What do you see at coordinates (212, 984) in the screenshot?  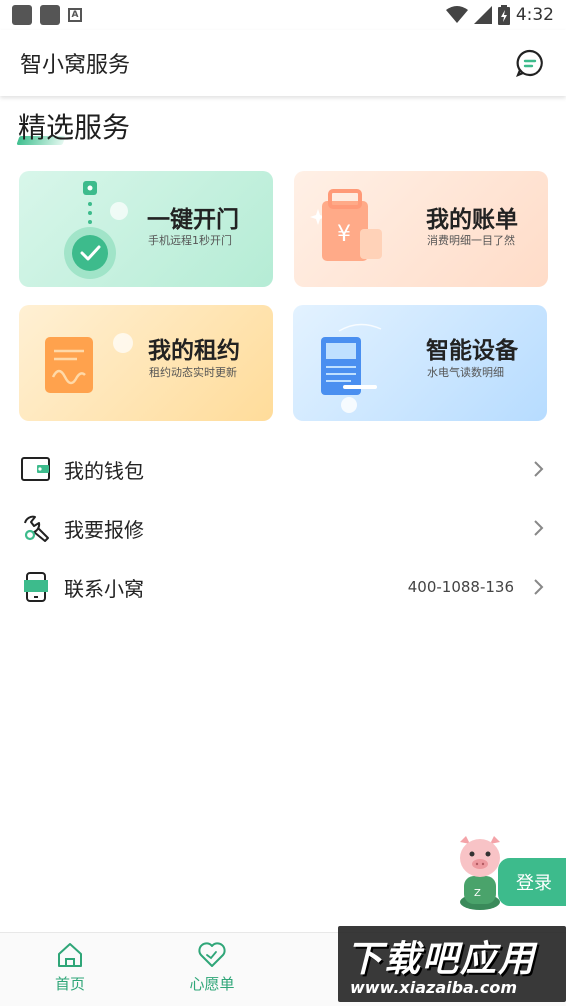 I see `nav-wishlist-label: 心愿单` at bounding box center [212, 984].